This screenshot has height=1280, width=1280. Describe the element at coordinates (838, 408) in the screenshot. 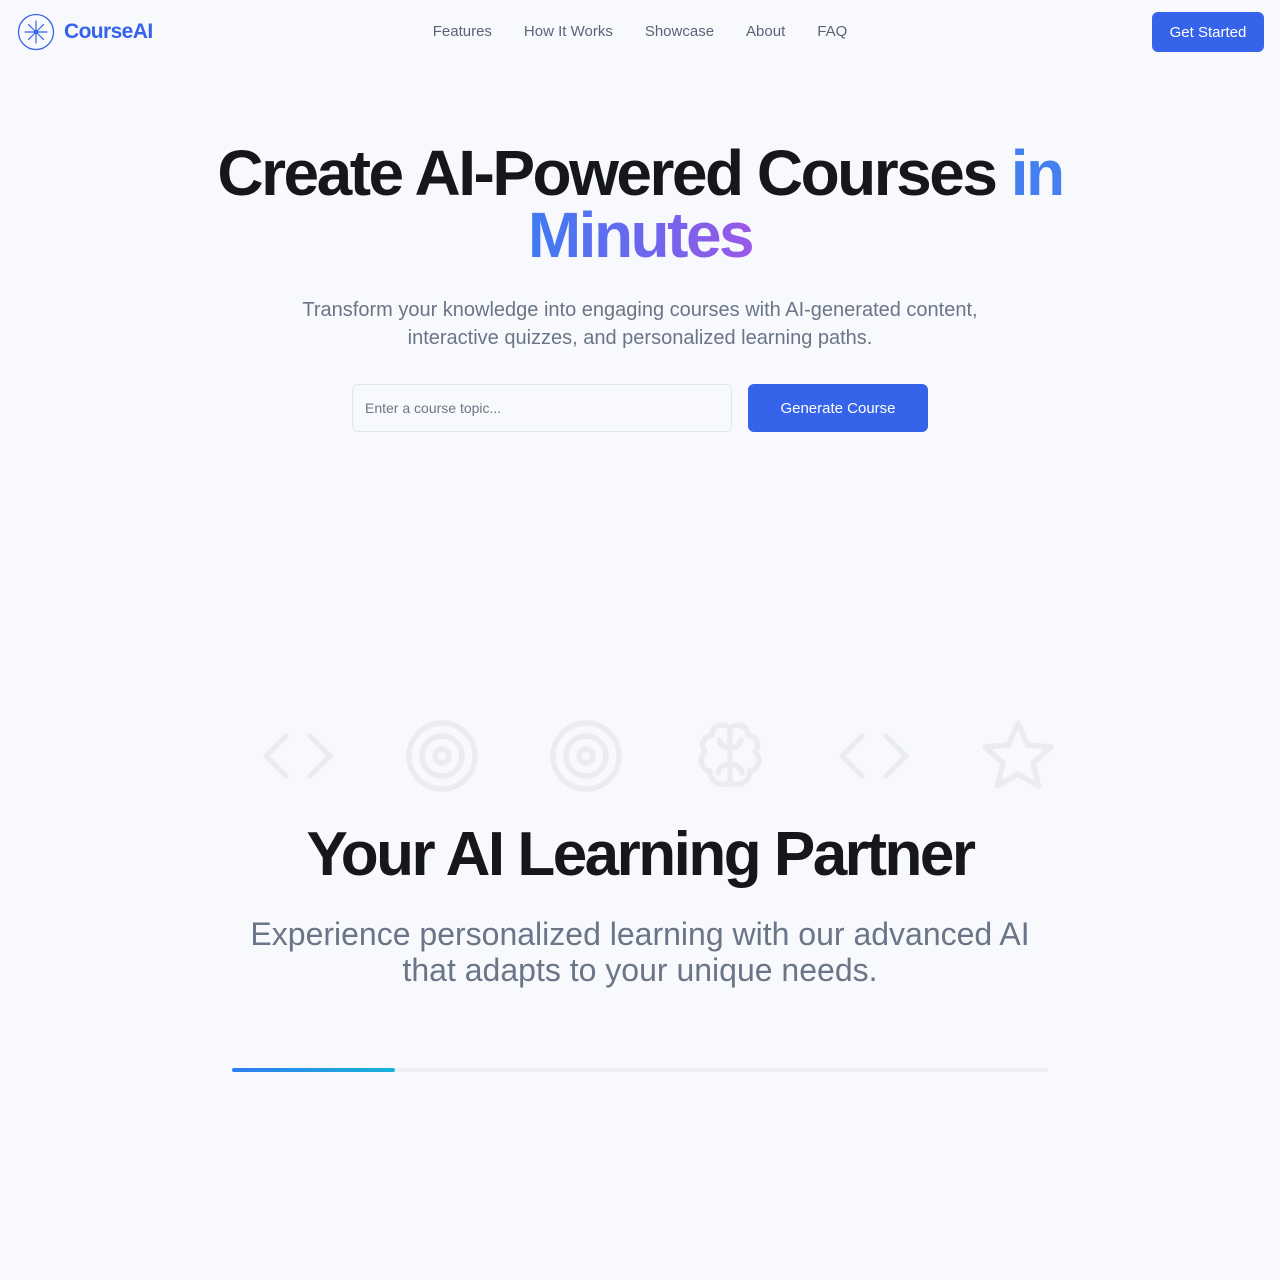

I see `generate-course-button: Generate Course` at that location.